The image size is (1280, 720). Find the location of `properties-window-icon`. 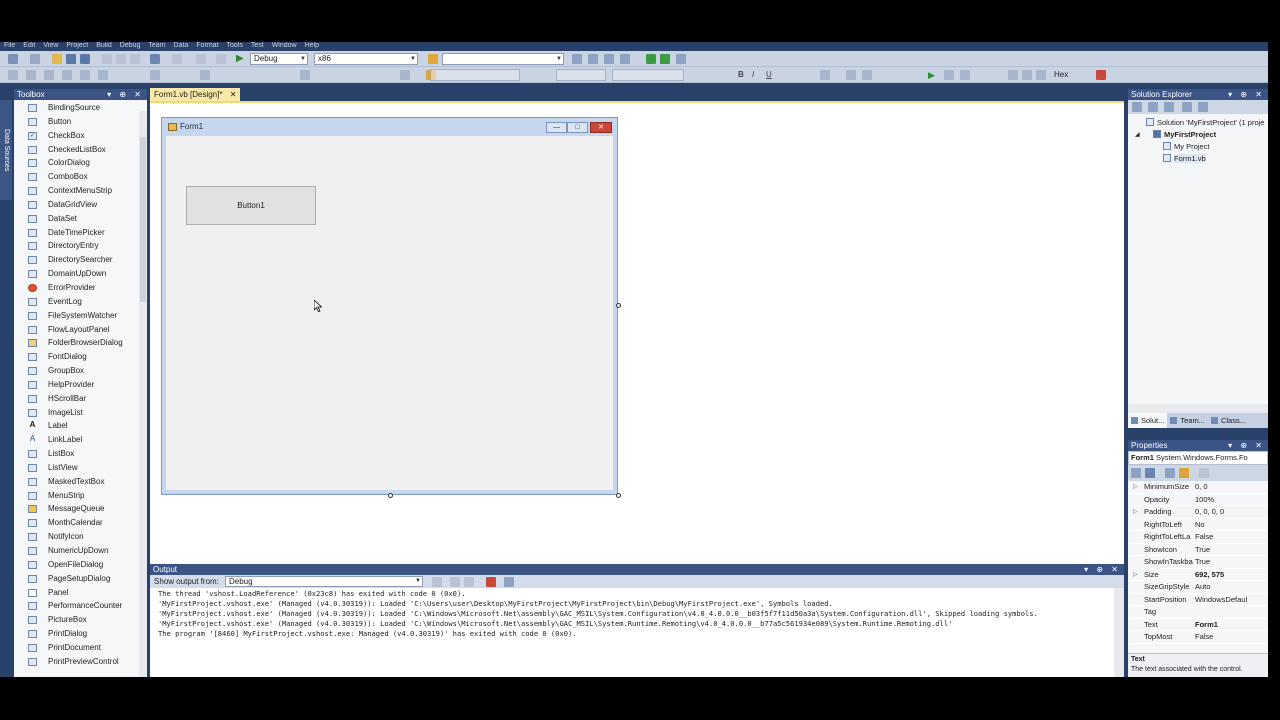

properties-window-icon is located at coordinates (593, 59).